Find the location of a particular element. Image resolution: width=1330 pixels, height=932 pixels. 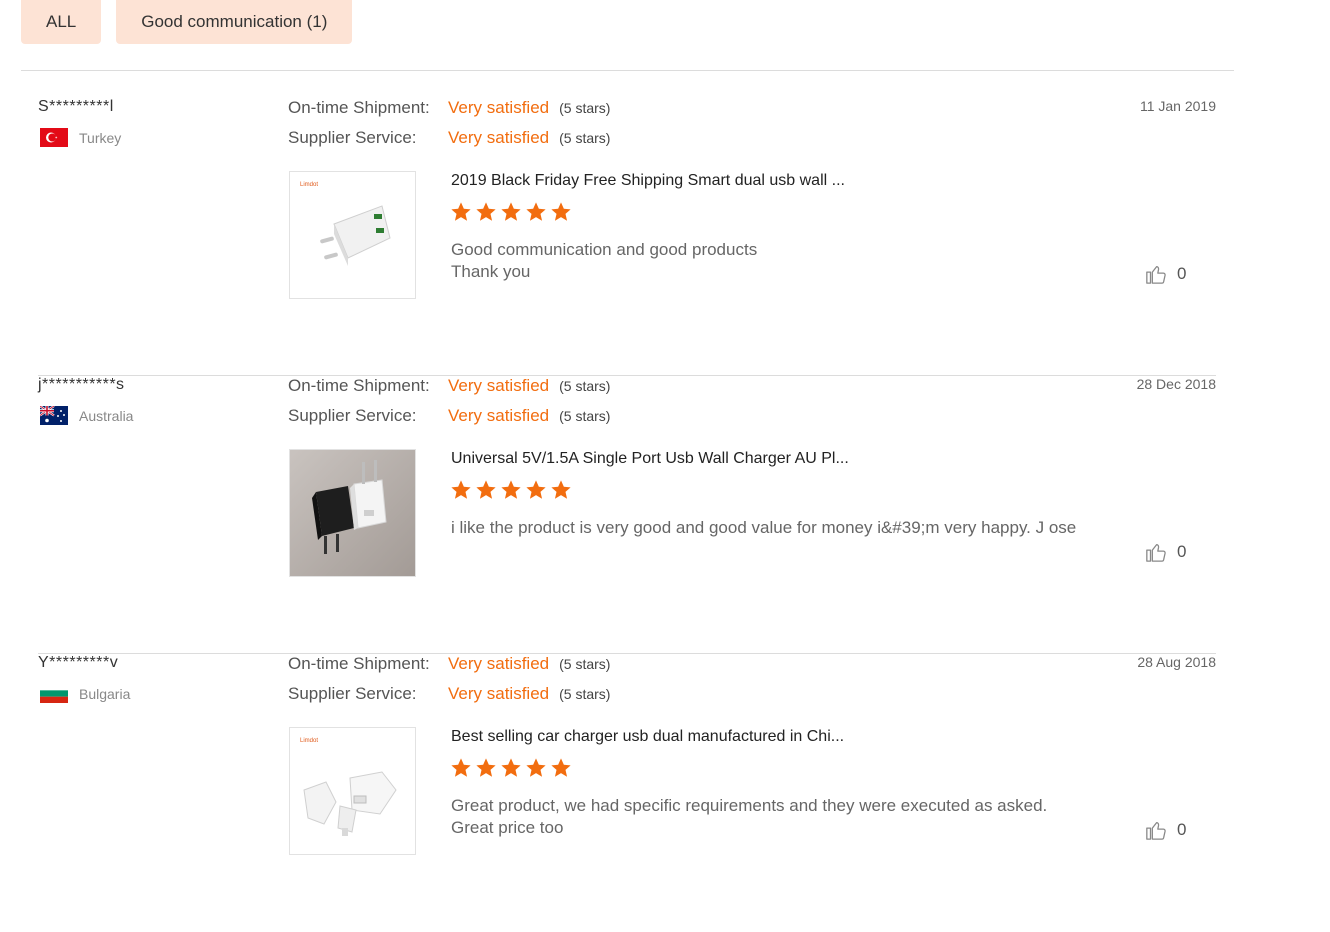

buyer-country: Bulgaria is located at coordinates (85, 693).